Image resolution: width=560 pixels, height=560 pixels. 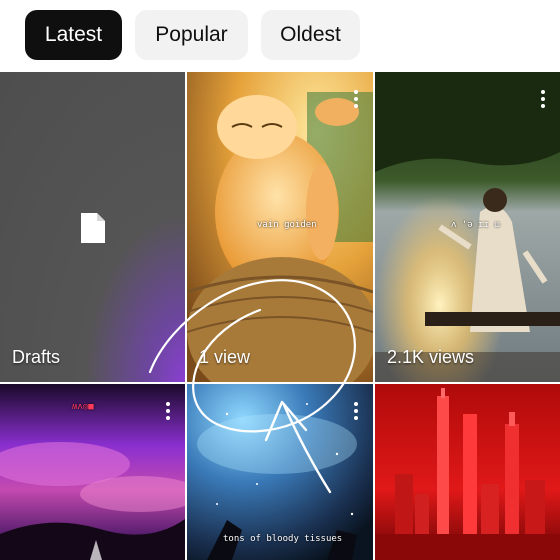 What do you see at coordinates (73, 35) in the screenshot?
I see `filter-chip-latest: Latest` at bounding box center [73, 35].